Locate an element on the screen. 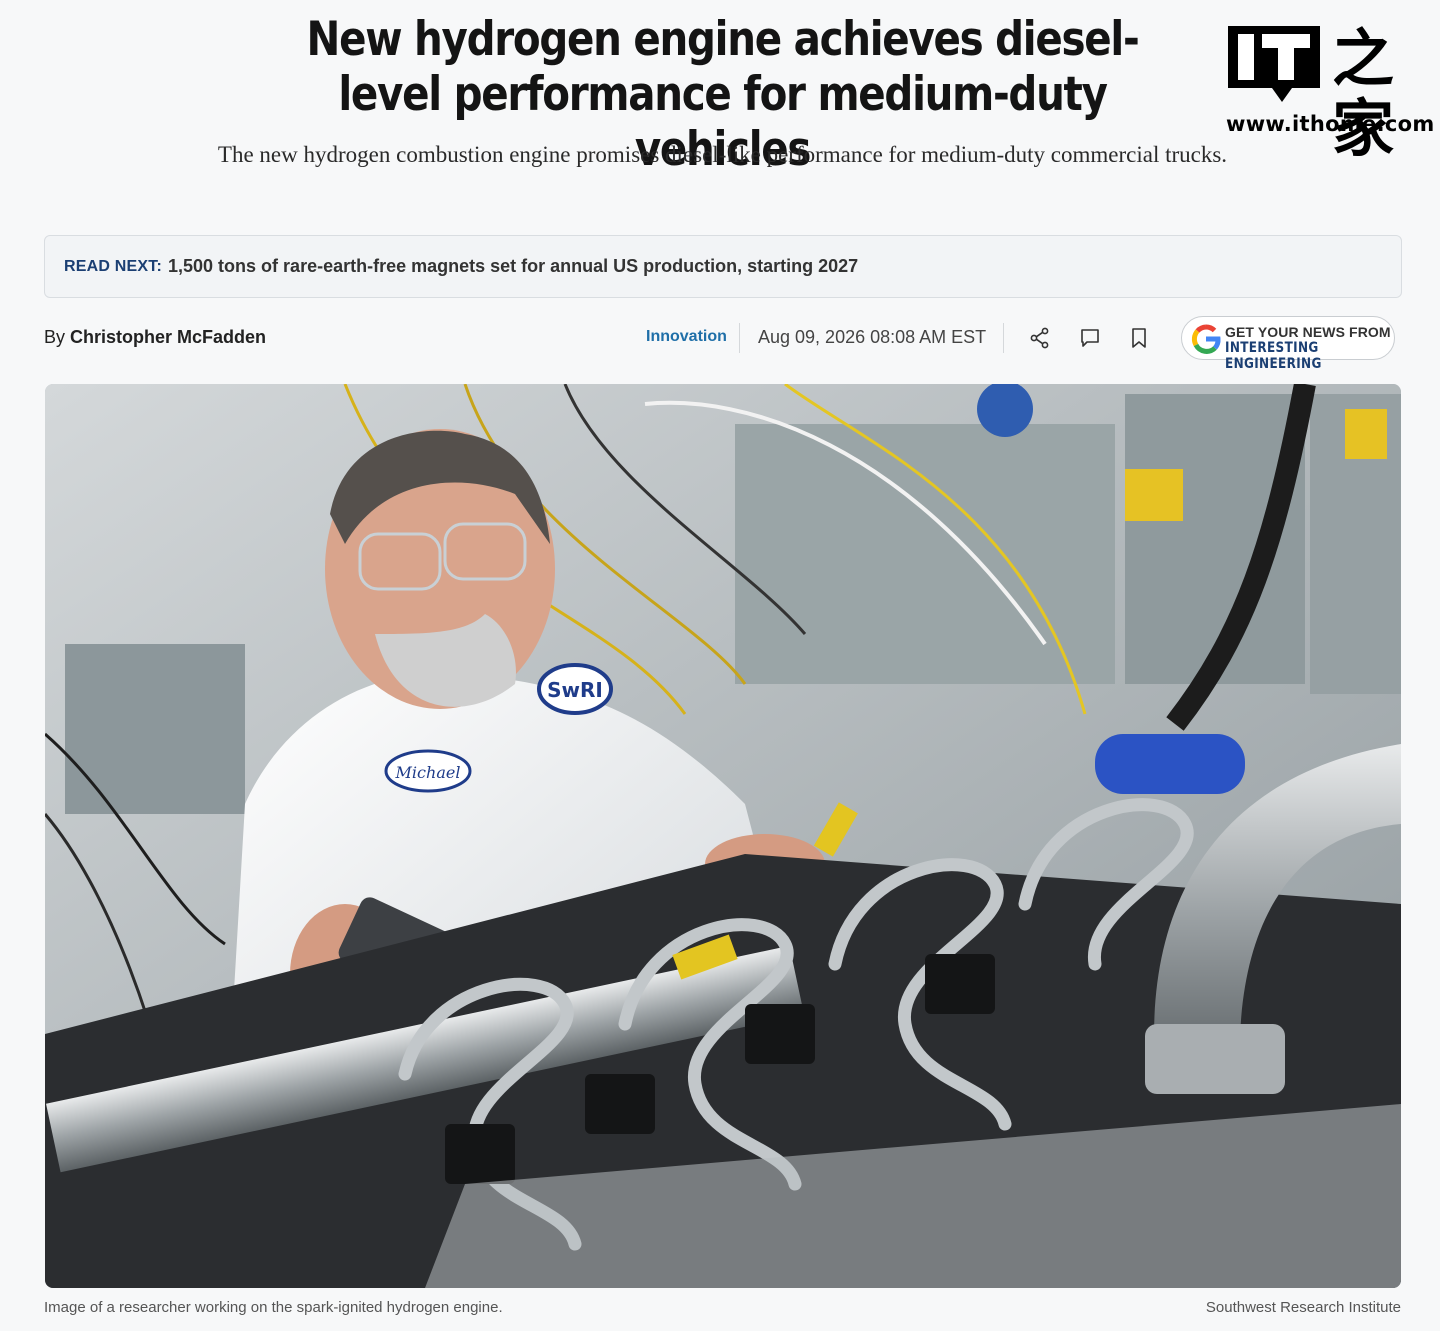 Image resolution: width=1440 pixels, height=1331 pixels. it-logo-icon is located at coordinates (1274, 64).